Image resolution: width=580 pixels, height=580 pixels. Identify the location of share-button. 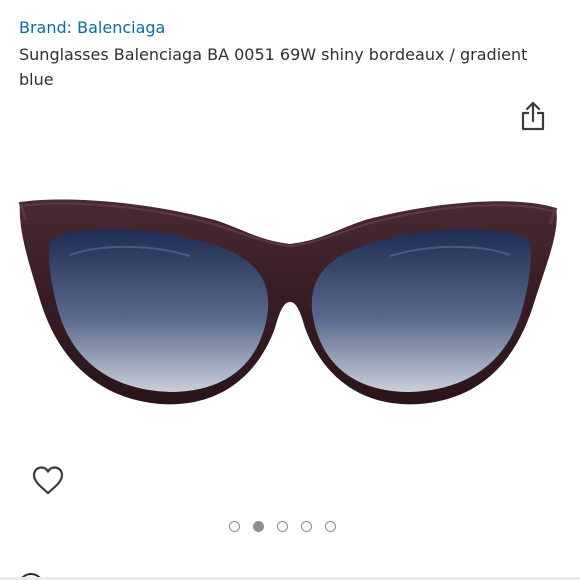
(533, 116).